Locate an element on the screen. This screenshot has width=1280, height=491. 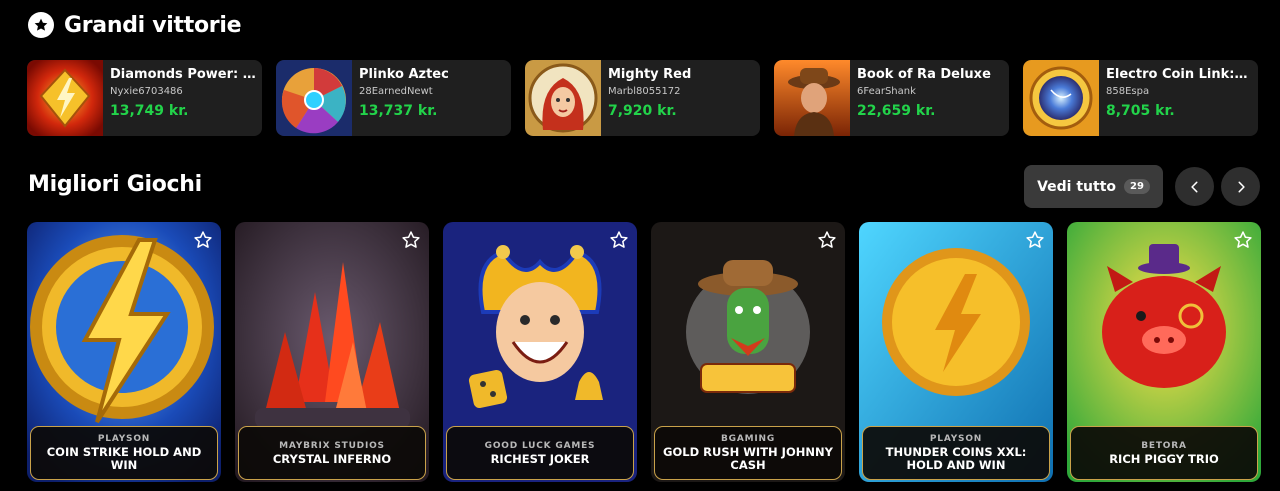
win-card: Mighty Red Marbl8055172 7,920 kr. is located at coordinates (642, 98).